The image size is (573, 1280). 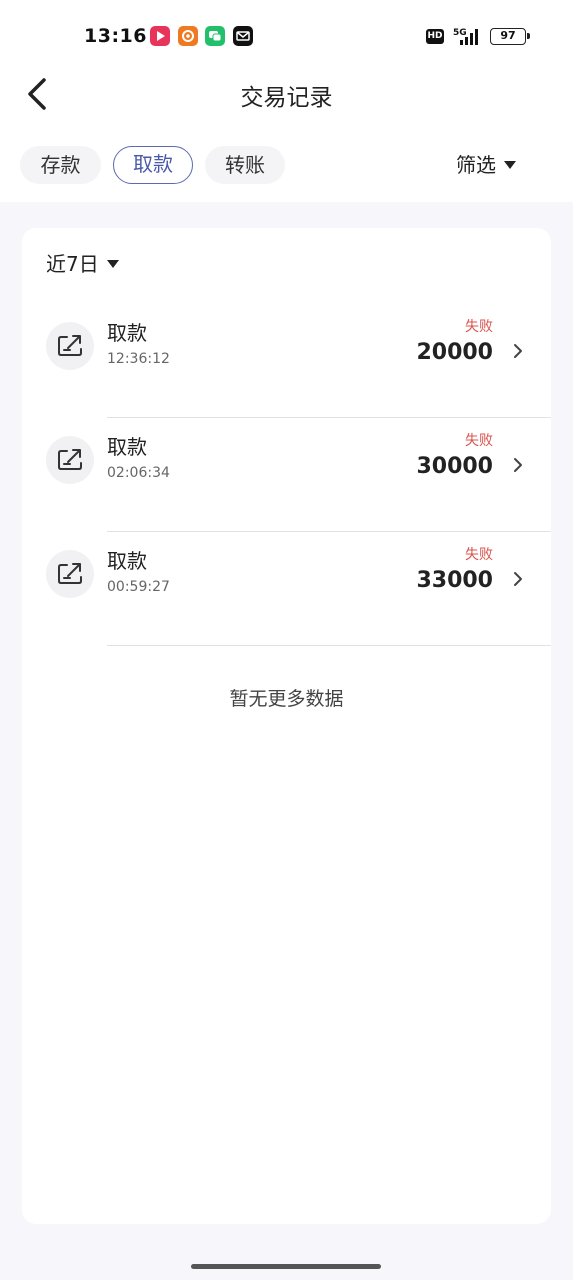 What do you see at coordinates (245, 165) in the screenshot?
I see `tab-transfer: 转账` at bounding box center [245, 165].